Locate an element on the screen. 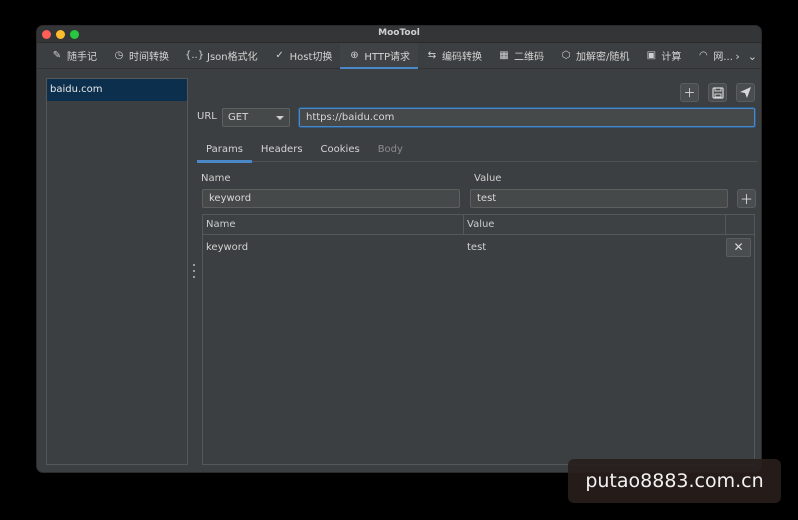 The width and height of the screenshot is (798, 520). tab-label: 二维码 is located at coordinates (529, 57).